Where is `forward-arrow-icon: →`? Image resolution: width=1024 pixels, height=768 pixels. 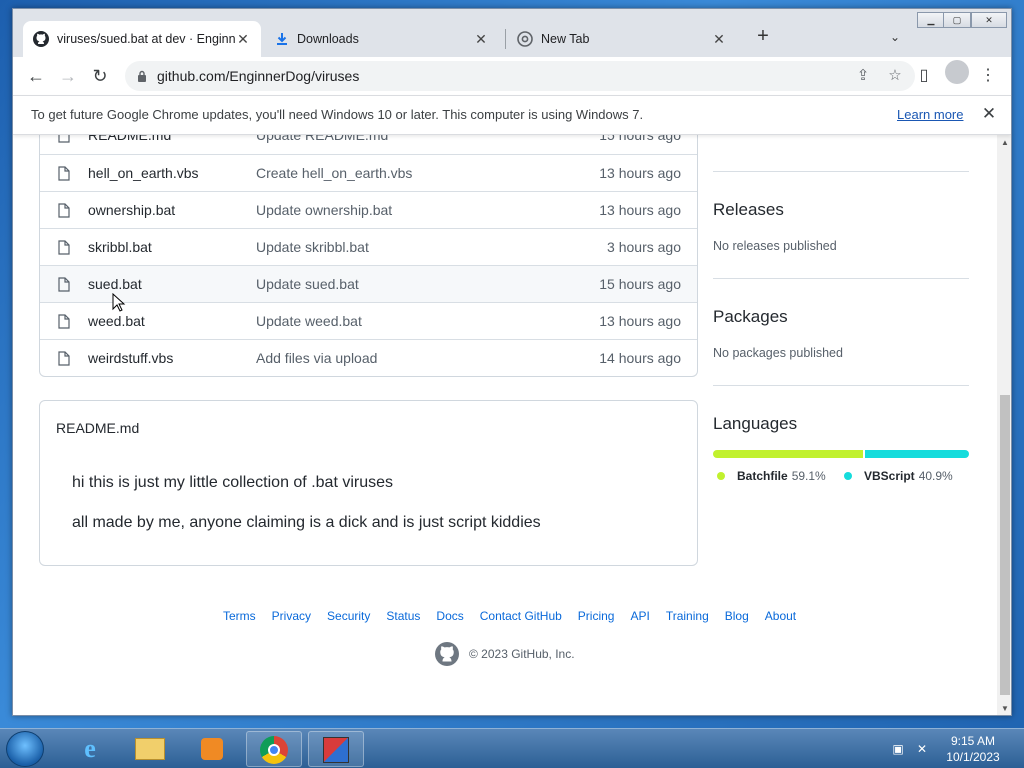 forward-arrow-icon: → is located at coordinates (68, 76).